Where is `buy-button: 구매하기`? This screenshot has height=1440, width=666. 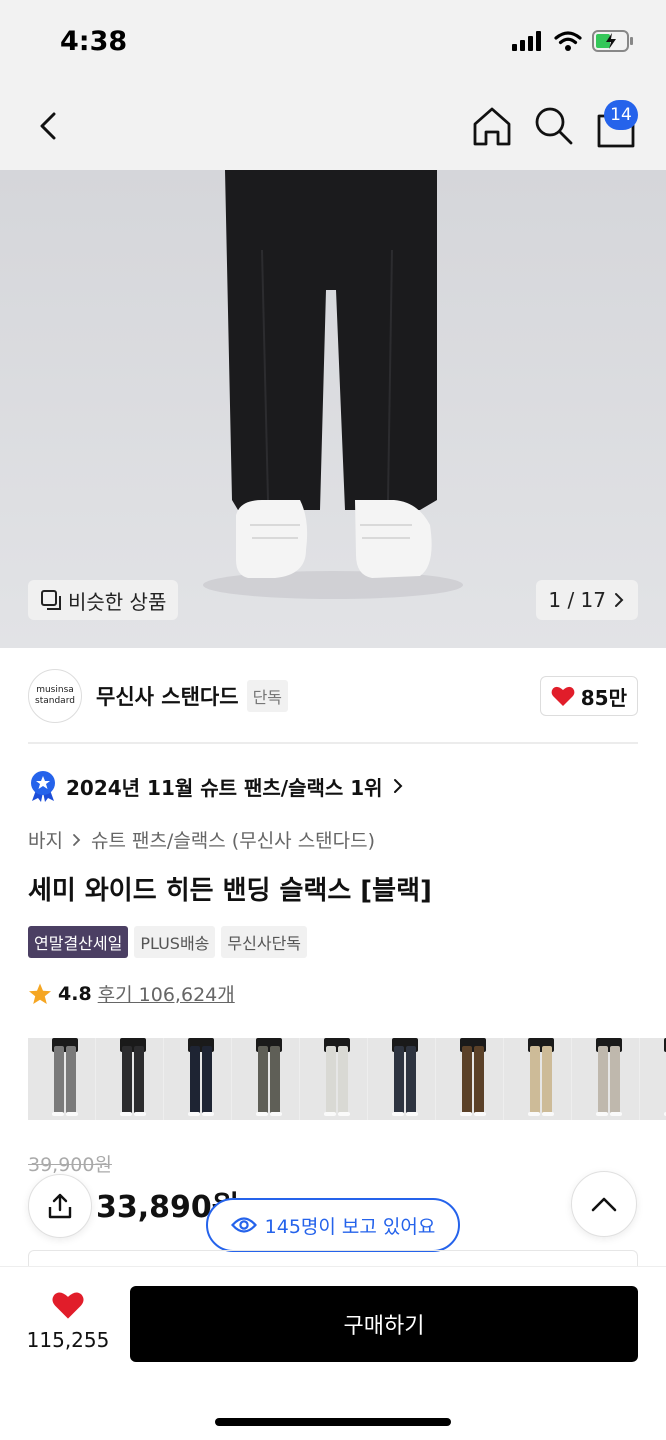
buy-button: 구매하기 is located at coordinates (384, 1324).